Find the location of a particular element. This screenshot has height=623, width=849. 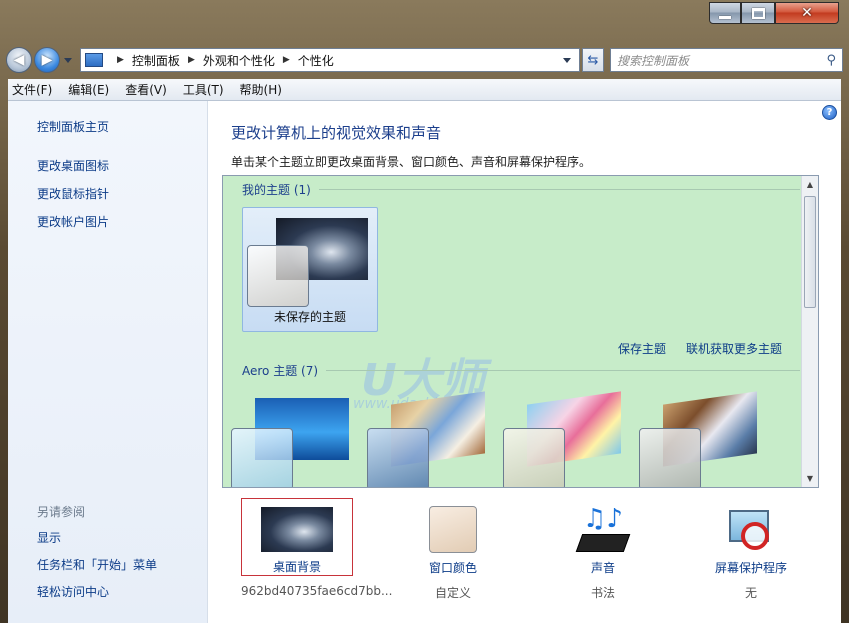

keyboard-icon is located at coordinates (603, 543).